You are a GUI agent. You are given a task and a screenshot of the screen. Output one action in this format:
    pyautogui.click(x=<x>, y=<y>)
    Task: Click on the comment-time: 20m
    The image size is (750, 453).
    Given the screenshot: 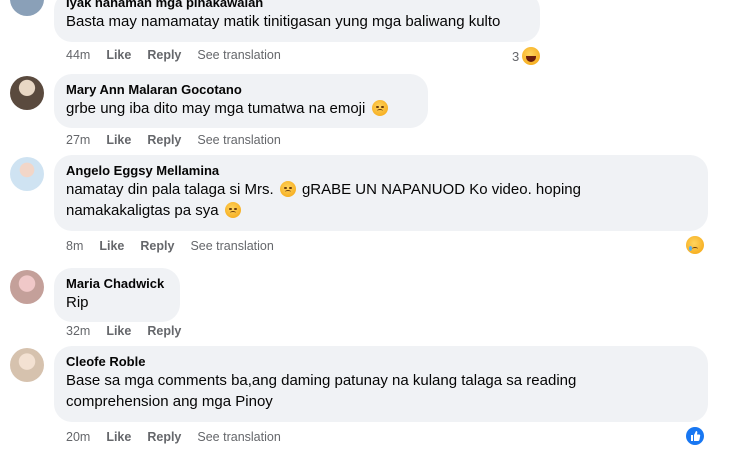 What is the action you would take?
    pyautogui.click(x=78, y=437)
    